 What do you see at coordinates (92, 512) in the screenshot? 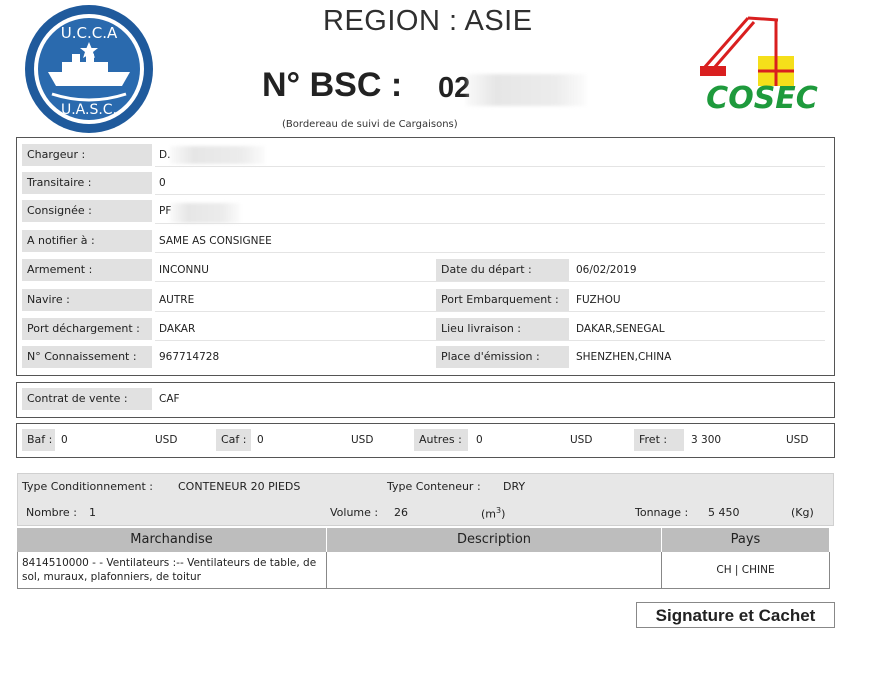
I see `nombre-value: 1` at bounding box center [92, 512].